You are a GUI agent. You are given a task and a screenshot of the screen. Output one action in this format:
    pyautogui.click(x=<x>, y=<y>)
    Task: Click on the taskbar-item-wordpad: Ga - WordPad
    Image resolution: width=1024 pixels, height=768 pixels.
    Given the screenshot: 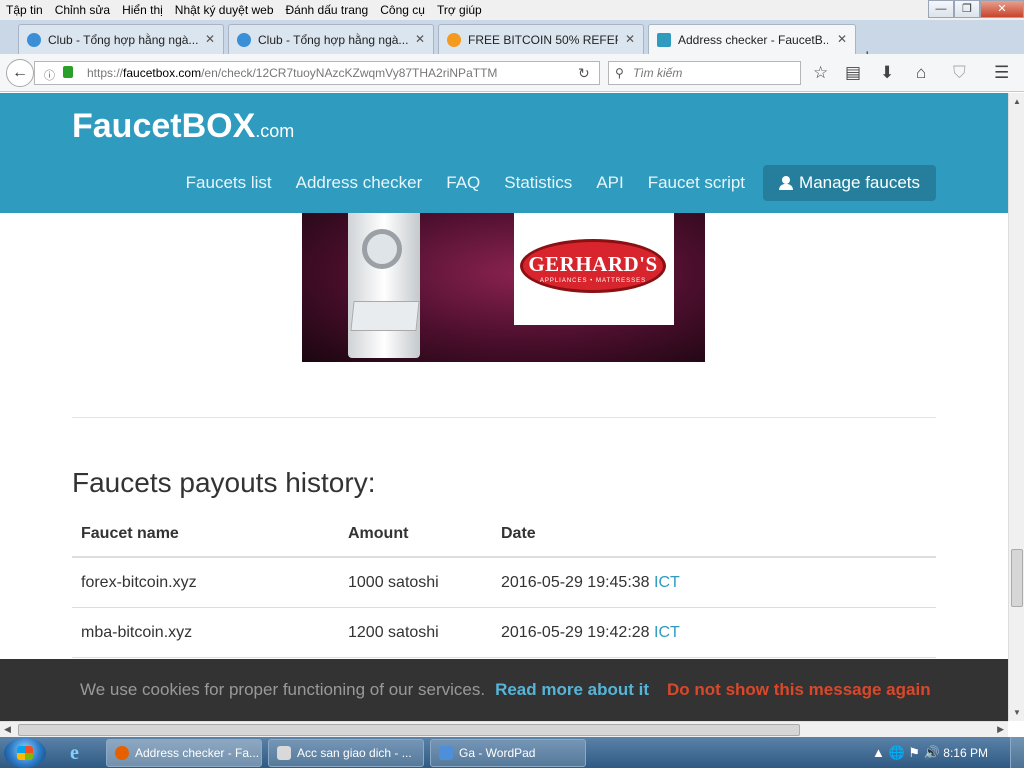 What is the action you would take?
    pyautogui.click(x=508, y=753)
    